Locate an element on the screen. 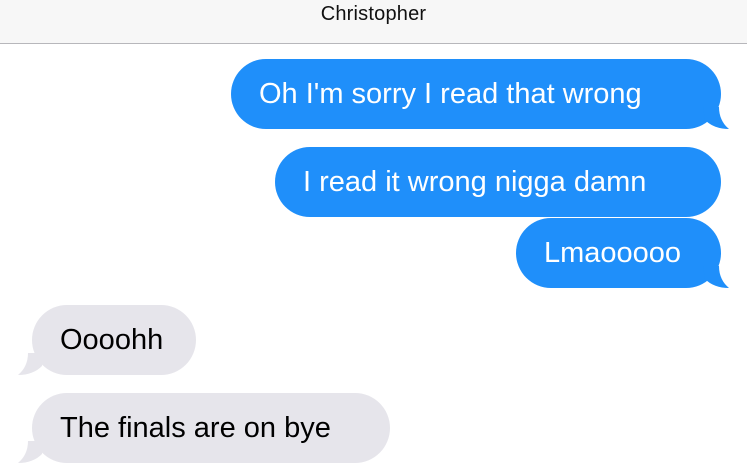 The width and height of the screenshot is (747, 474). message-bubble-received: The finals are on bye is located at coordinates (211, 428).